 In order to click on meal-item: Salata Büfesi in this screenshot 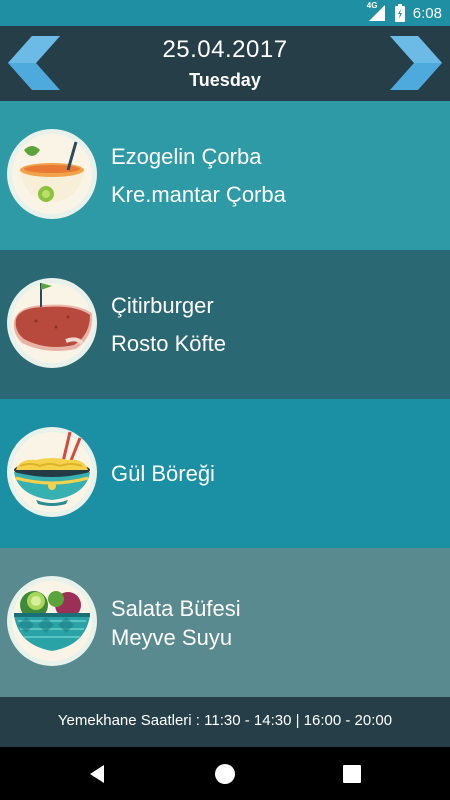, I will do `click(176, 608)`.